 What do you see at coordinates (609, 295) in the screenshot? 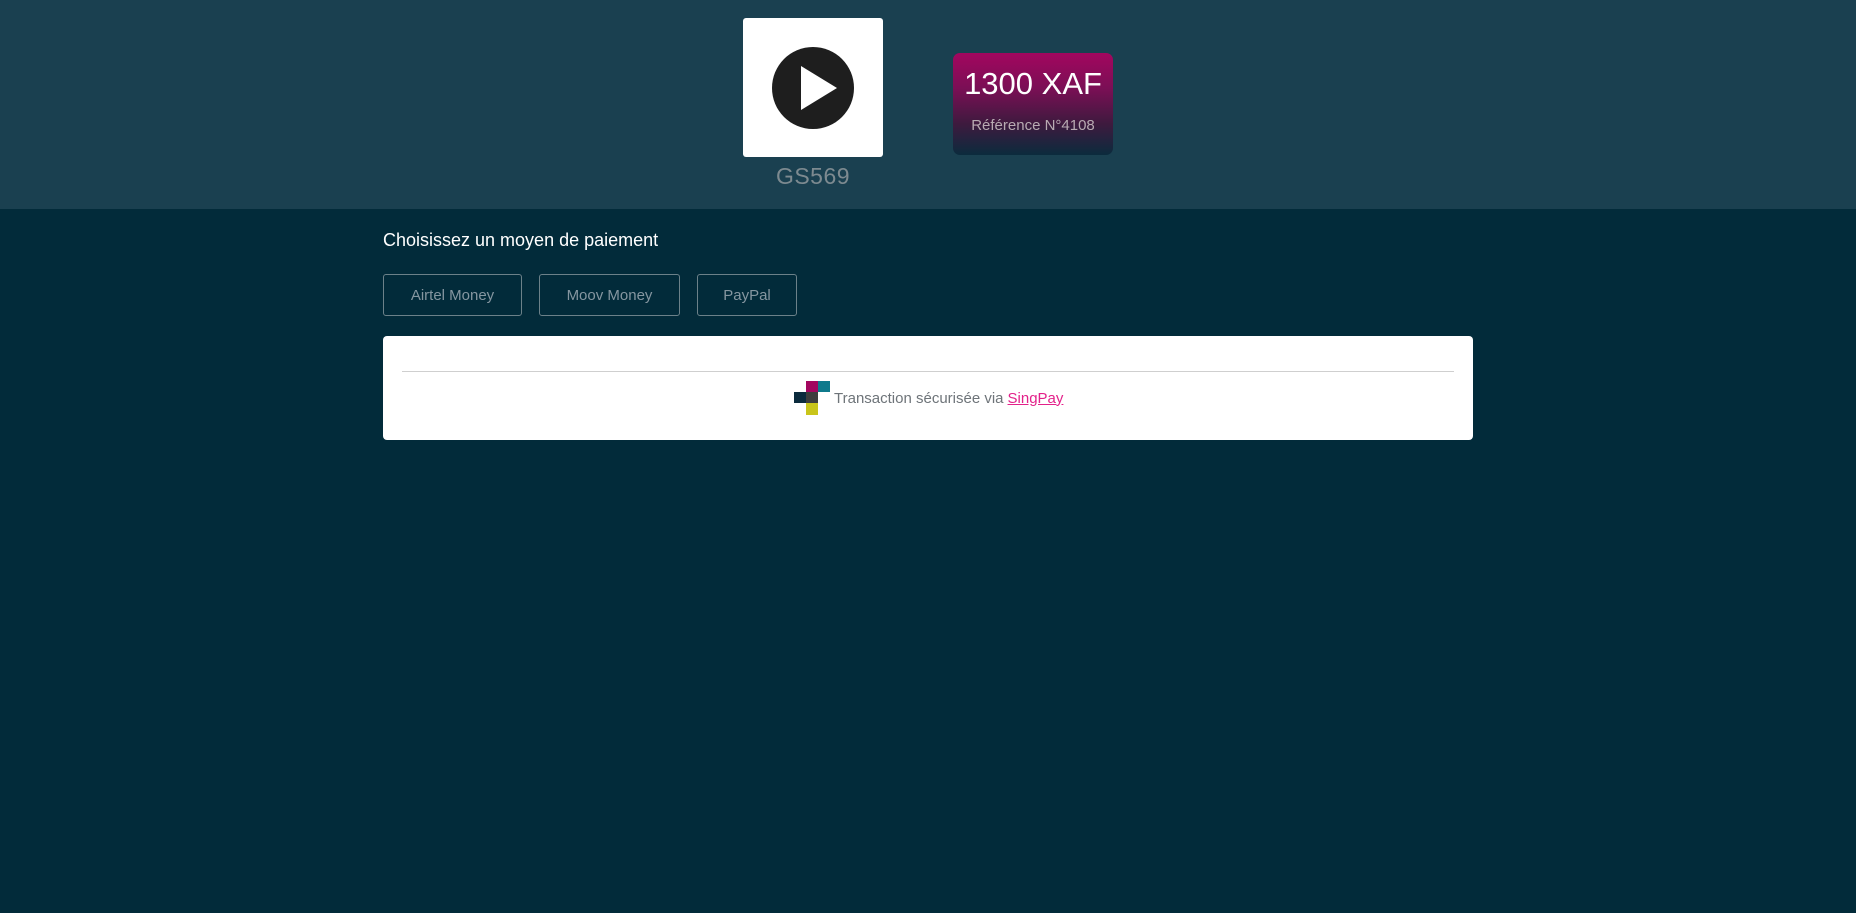
I see `moov-money-button: Moov Money` at bounding box center [609, 295].